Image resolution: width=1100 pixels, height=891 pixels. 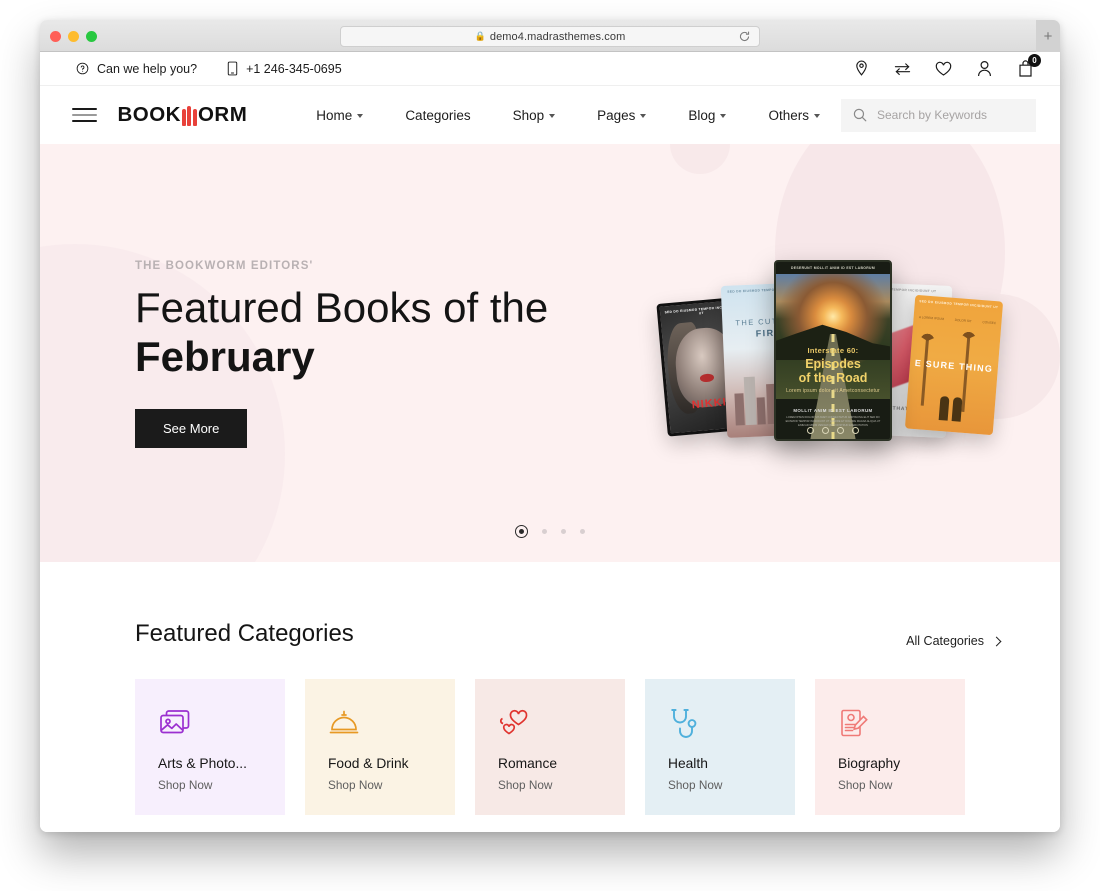 I want to click on category-card-health: Health Shop Now, so click(x=720, y=747).